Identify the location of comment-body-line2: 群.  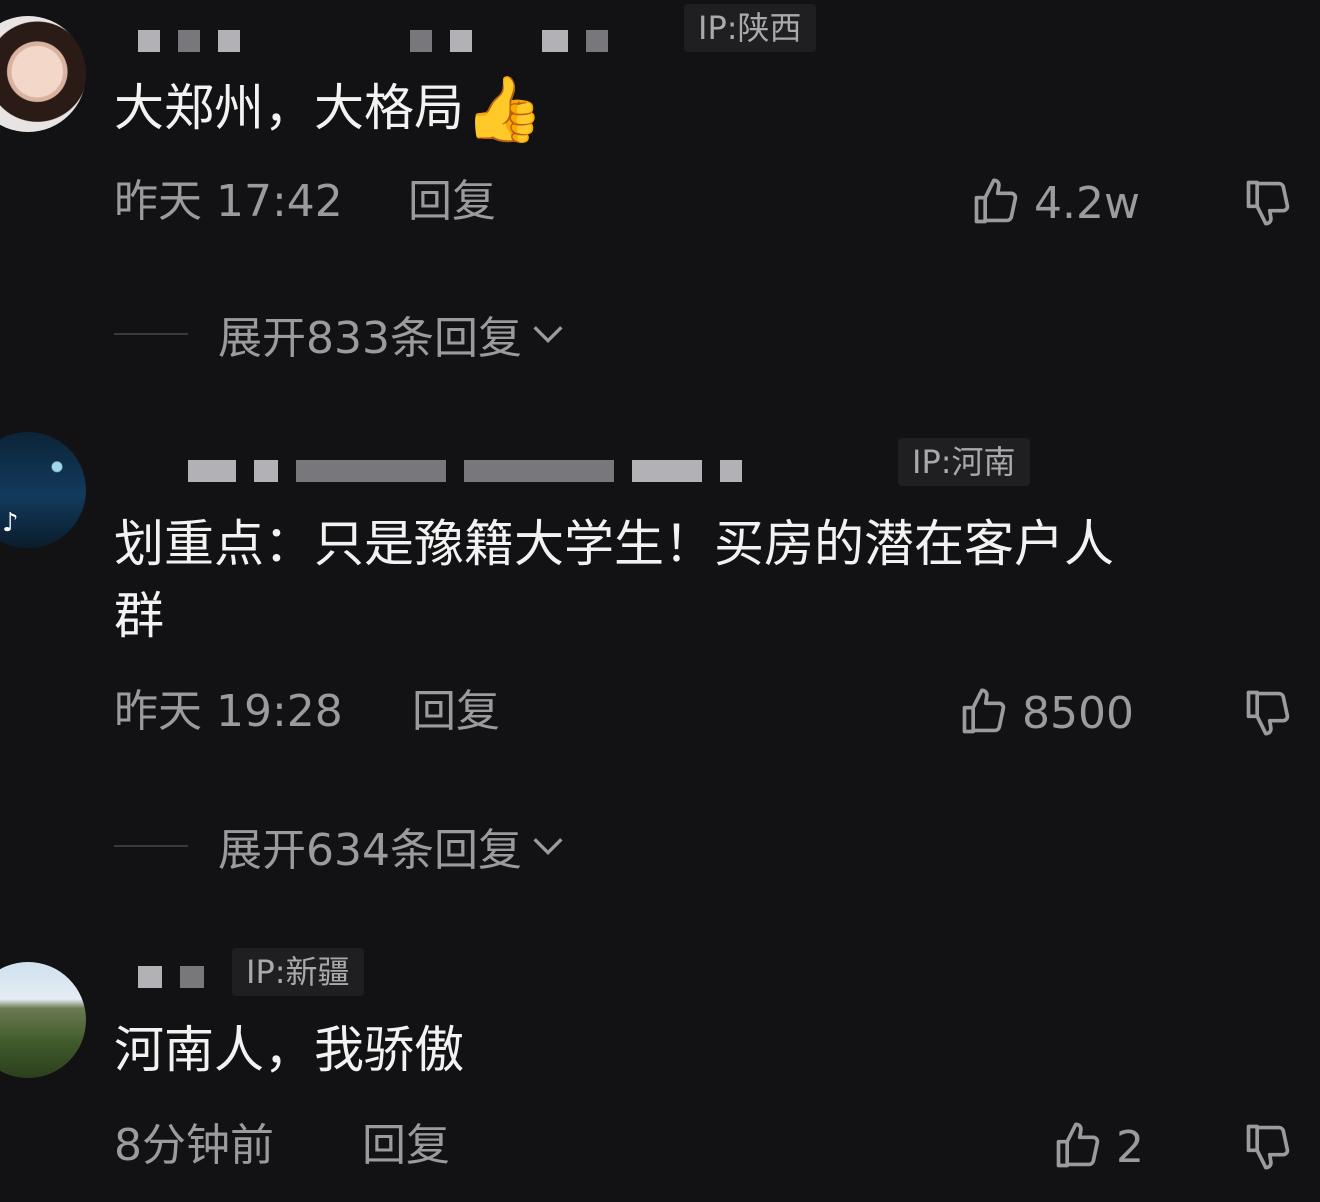
(139, 616).